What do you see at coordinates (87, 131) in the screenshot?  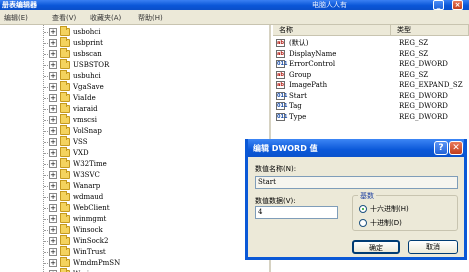 I see `tree-item-label: VolSnap` at bounding box center [87, 131].